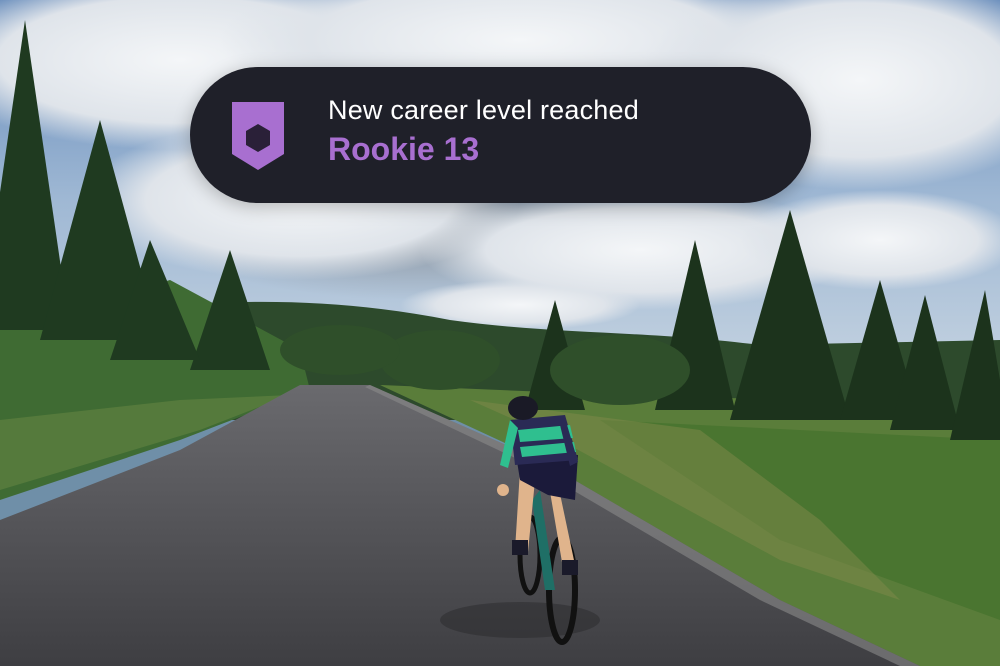 This screenshot has width=1000, height=666. I want to click on career-level-label: Rookie 13, so click(404, 149).